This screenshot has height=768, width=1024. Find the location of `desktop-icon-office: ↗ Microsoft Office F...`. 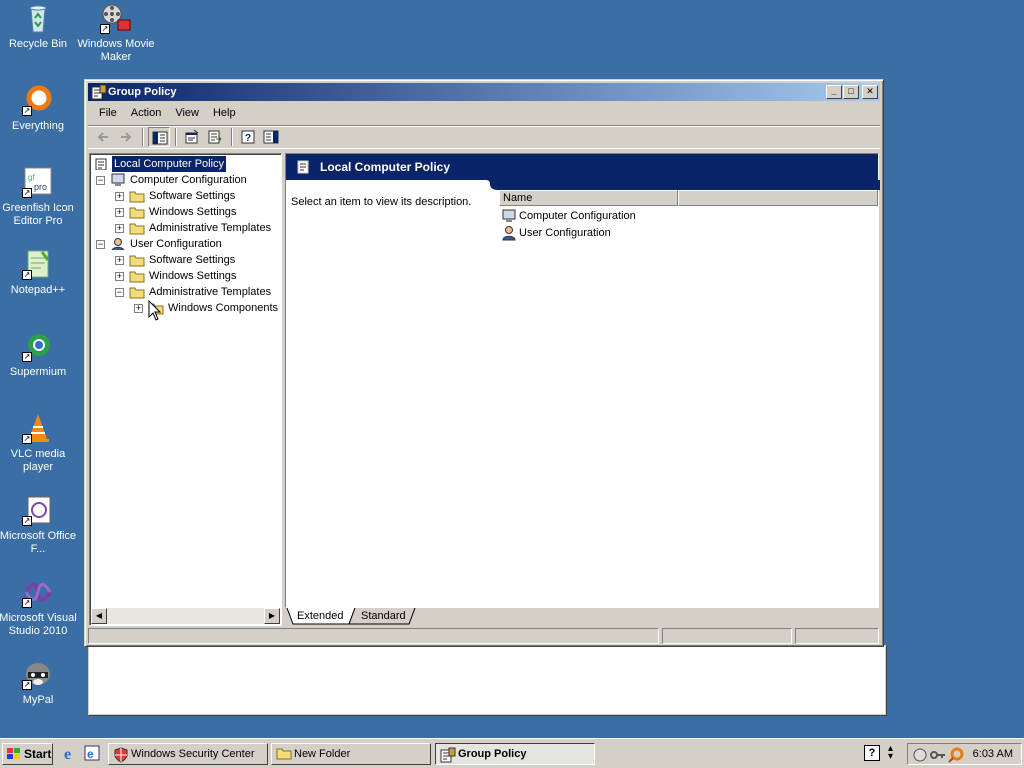

desktop-icon-office: ↗ Microsoft Office F... is located at coordinates (39, 525).